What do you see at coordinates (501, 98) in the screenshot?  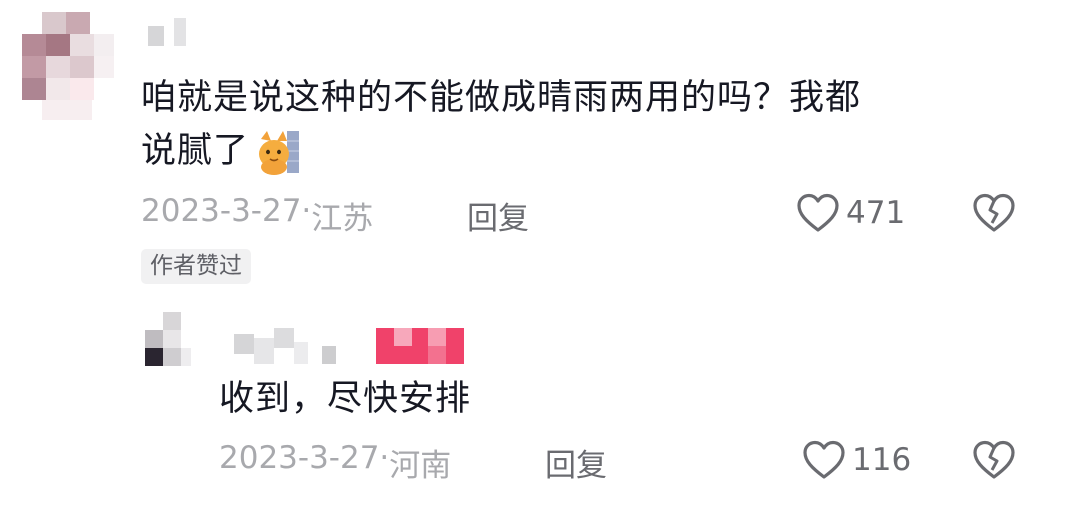 I see `comment-text-line-1: 咱就是说这种的不能做成晴雨两用的吗？我都` at bounding box center [501, 98].